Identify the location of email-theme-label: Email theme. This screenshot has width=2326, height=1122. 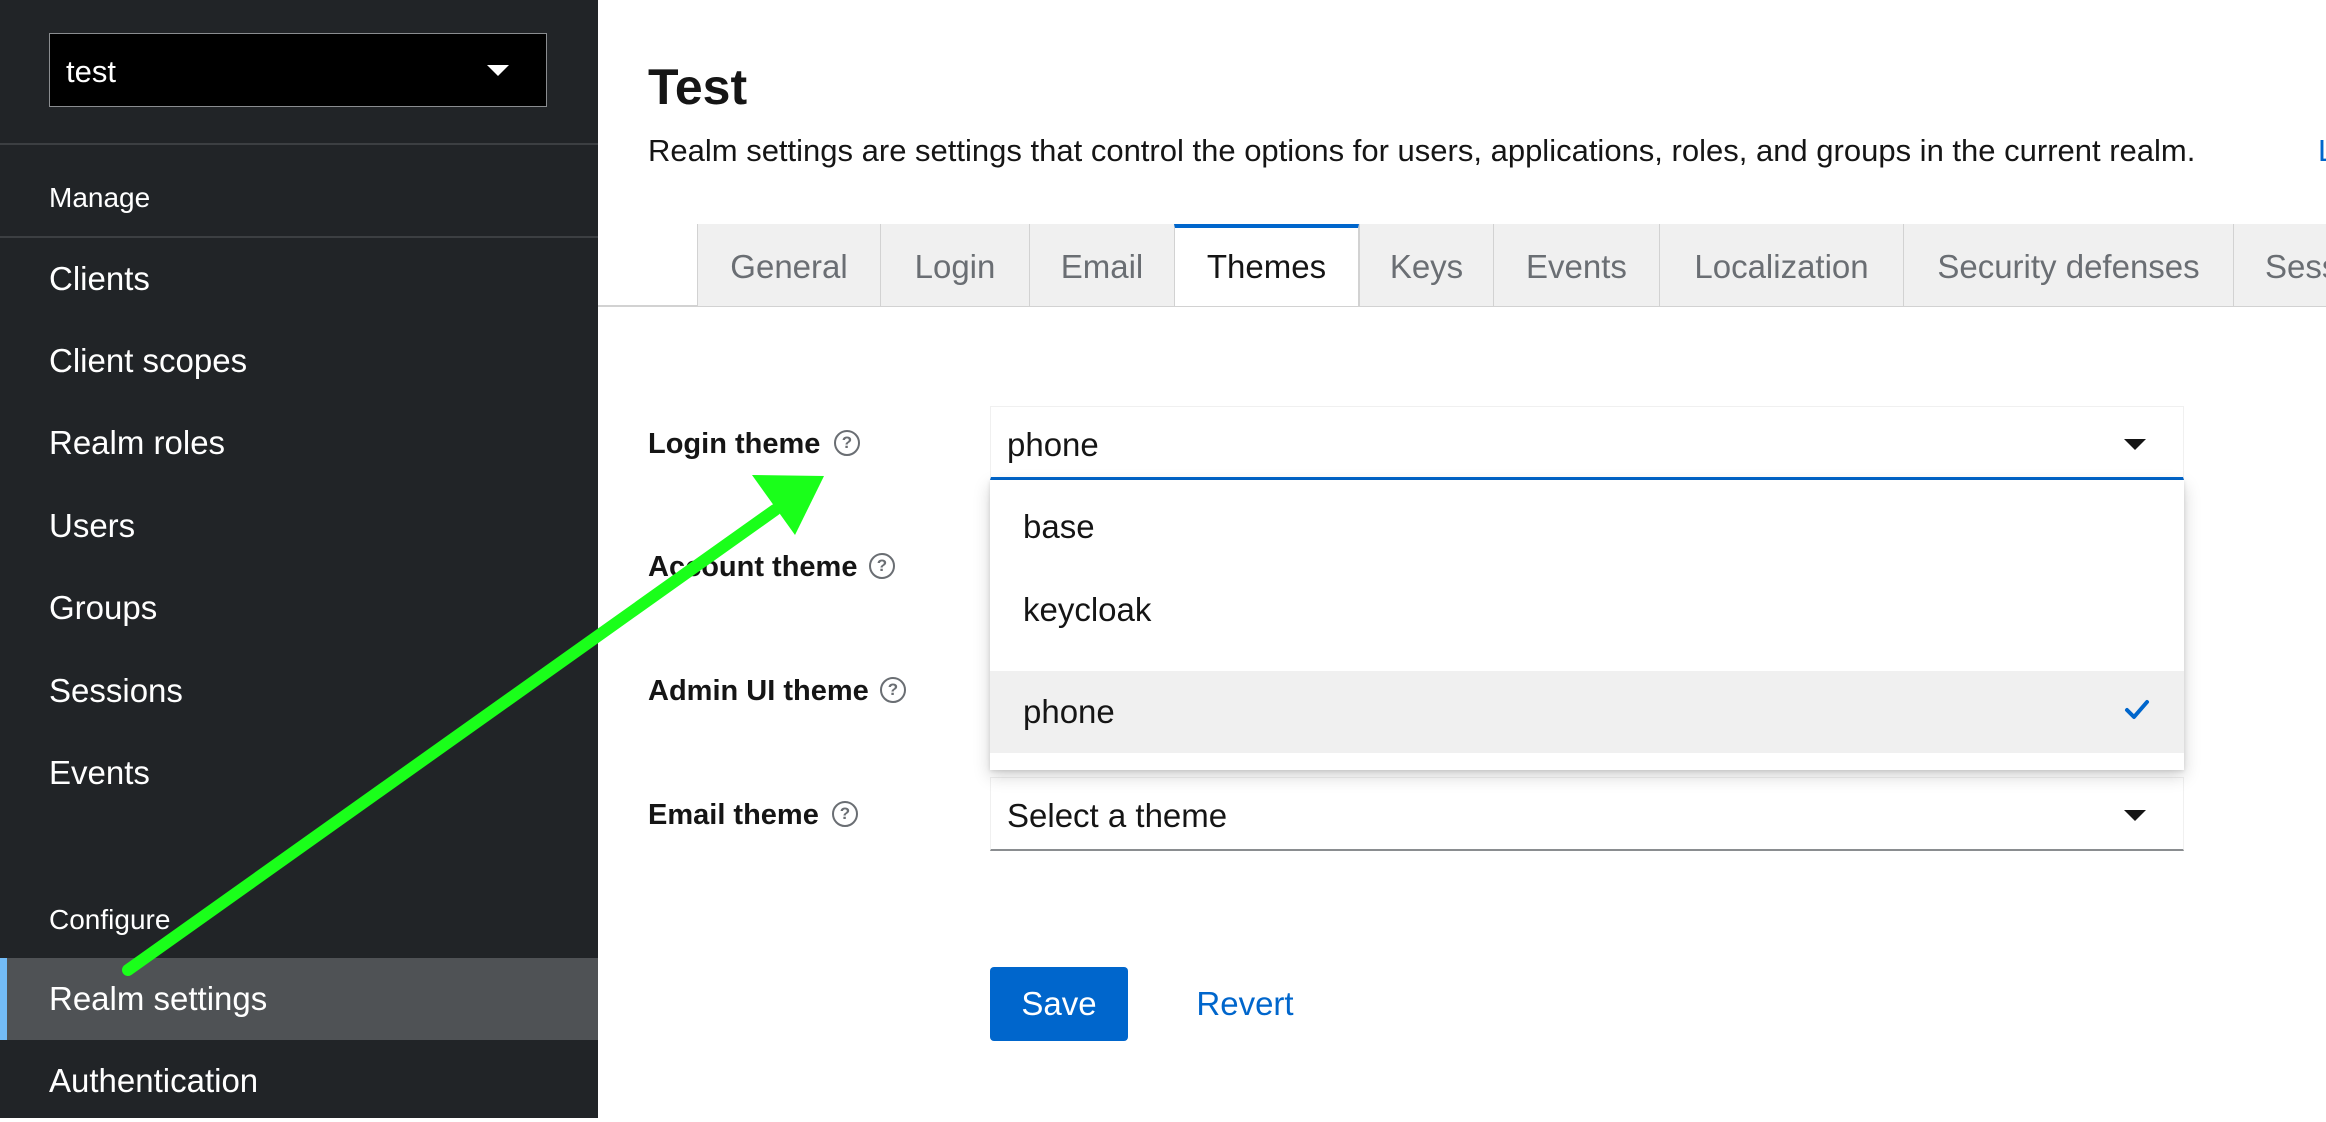
(733, 815).